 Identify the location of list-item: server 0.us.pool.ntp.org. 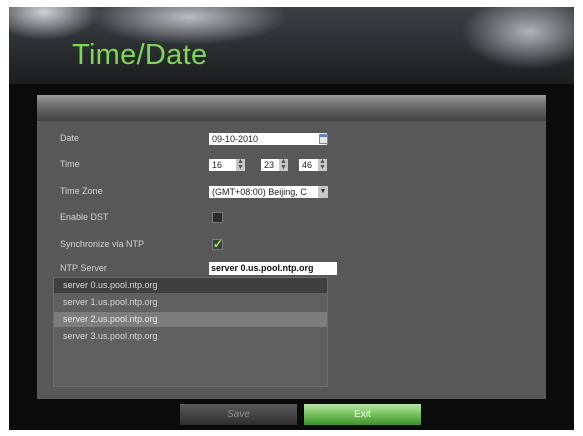
(190, 285).